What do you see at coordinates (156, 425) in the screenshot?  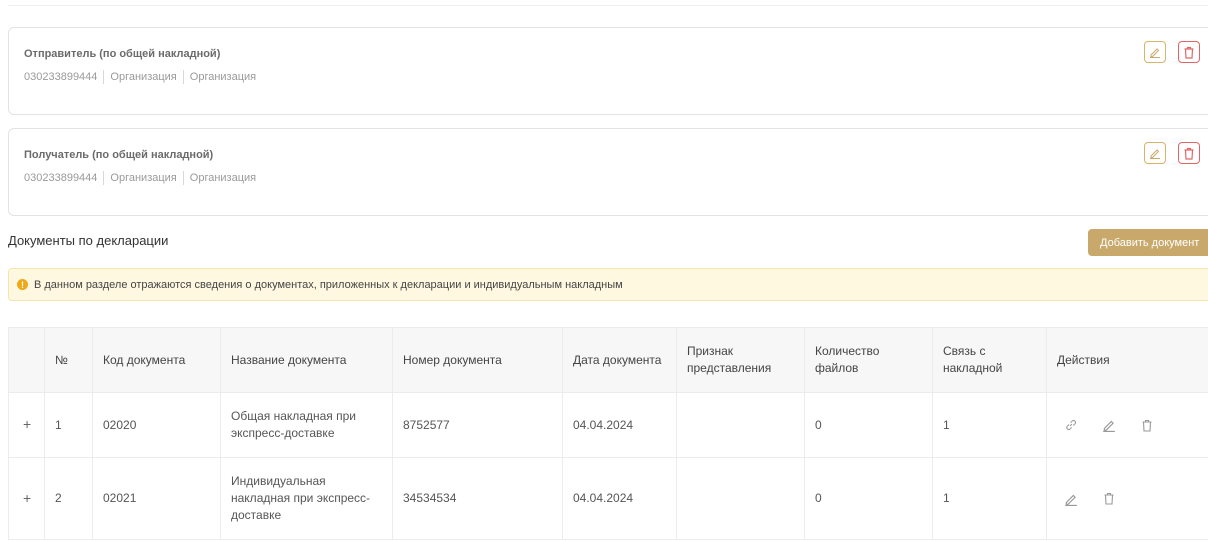 I see `cell-code: 02020` at bounding box center [156, 425].